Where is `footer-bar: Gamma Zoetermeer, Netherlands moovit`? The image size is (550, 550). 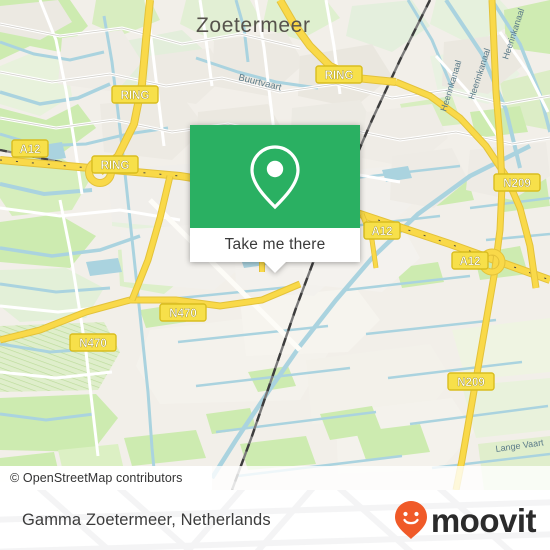
footer-bar: Gamma Zoetermeer, Netherlands moovit is located at coordinates (275, 520).